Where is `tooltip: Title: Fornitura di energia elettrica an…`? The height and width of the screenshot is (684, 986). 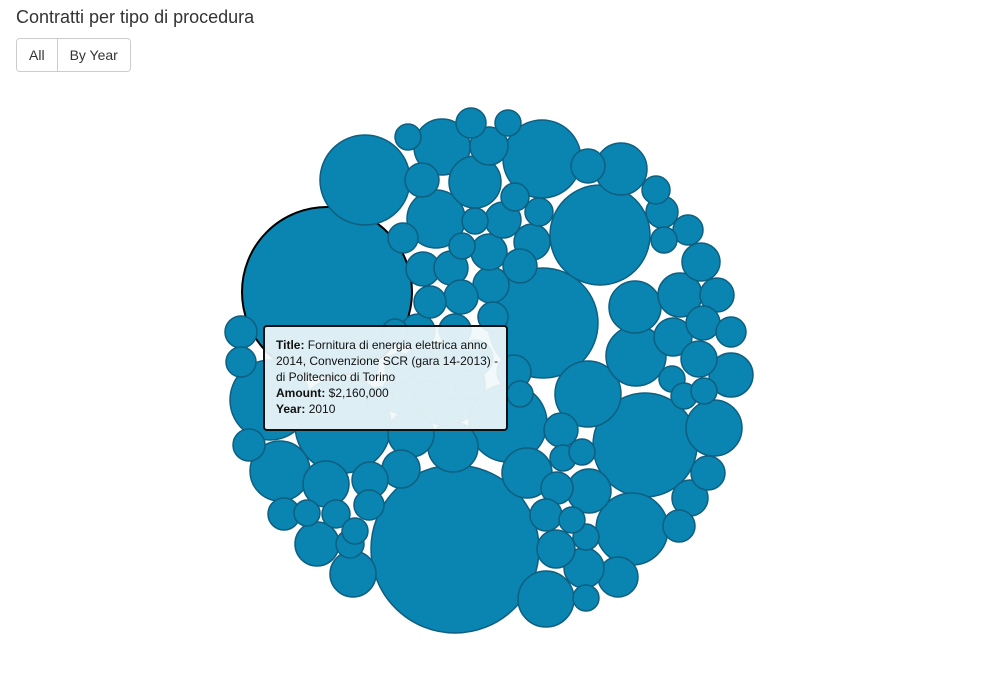 tooltip: Title: Fornitura di energia elettrica an… is located at coordinates (385, 378).